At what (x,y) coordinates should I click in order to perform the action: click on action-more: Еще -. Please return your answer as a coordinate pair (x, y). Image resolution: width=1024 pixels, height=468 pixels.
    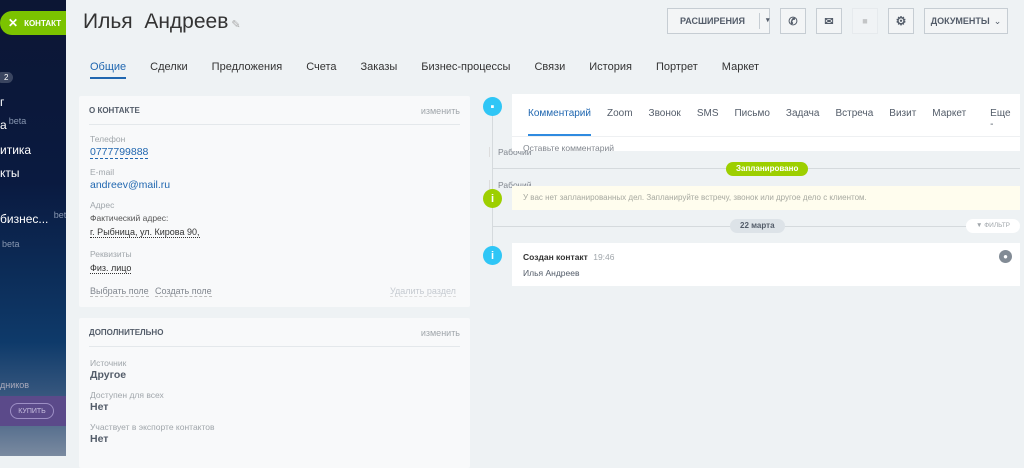
    Looking at the image, I should click on (1000, 122).